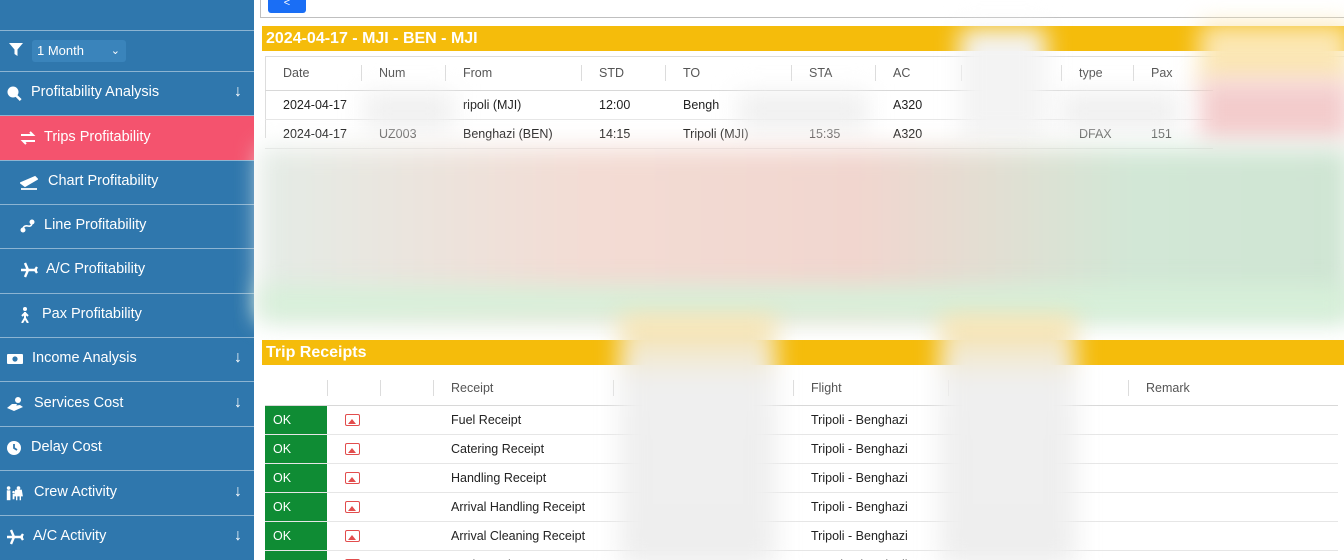 The image size is (1344, 560). What do you see at coordinates (1233, 388) in the screenshot?
I see `col-remark: Remark` at bounding box center [1233, 388].